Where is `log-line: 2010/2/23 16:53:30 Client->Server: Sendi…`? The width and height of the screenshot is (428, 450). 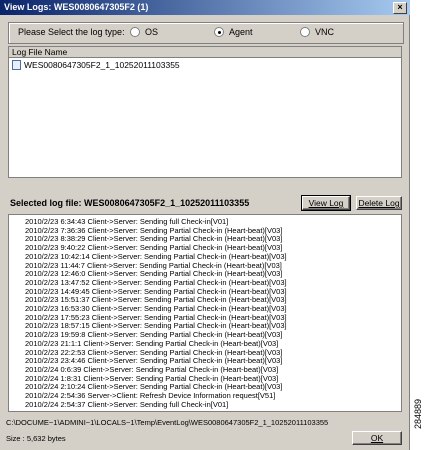 log-line: 2010/2/23 16:53:30 Client->Server: Sendi… is located at coordinates (156, 308).